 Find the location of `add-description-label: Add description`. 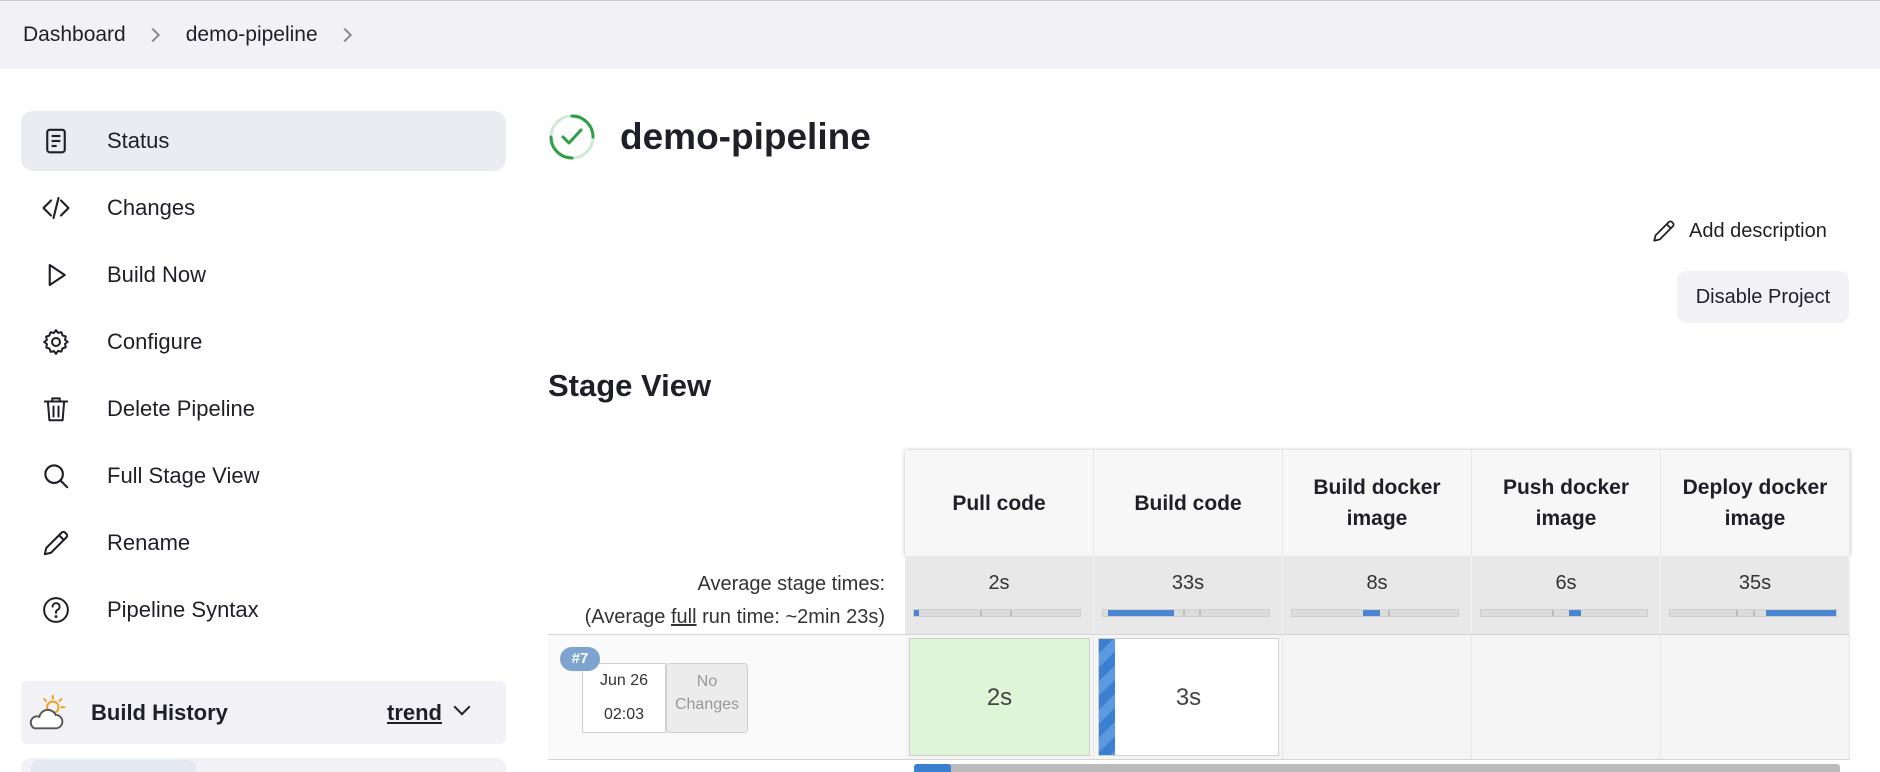

add-description-label: Add description is located at coordinates (1758, 230).